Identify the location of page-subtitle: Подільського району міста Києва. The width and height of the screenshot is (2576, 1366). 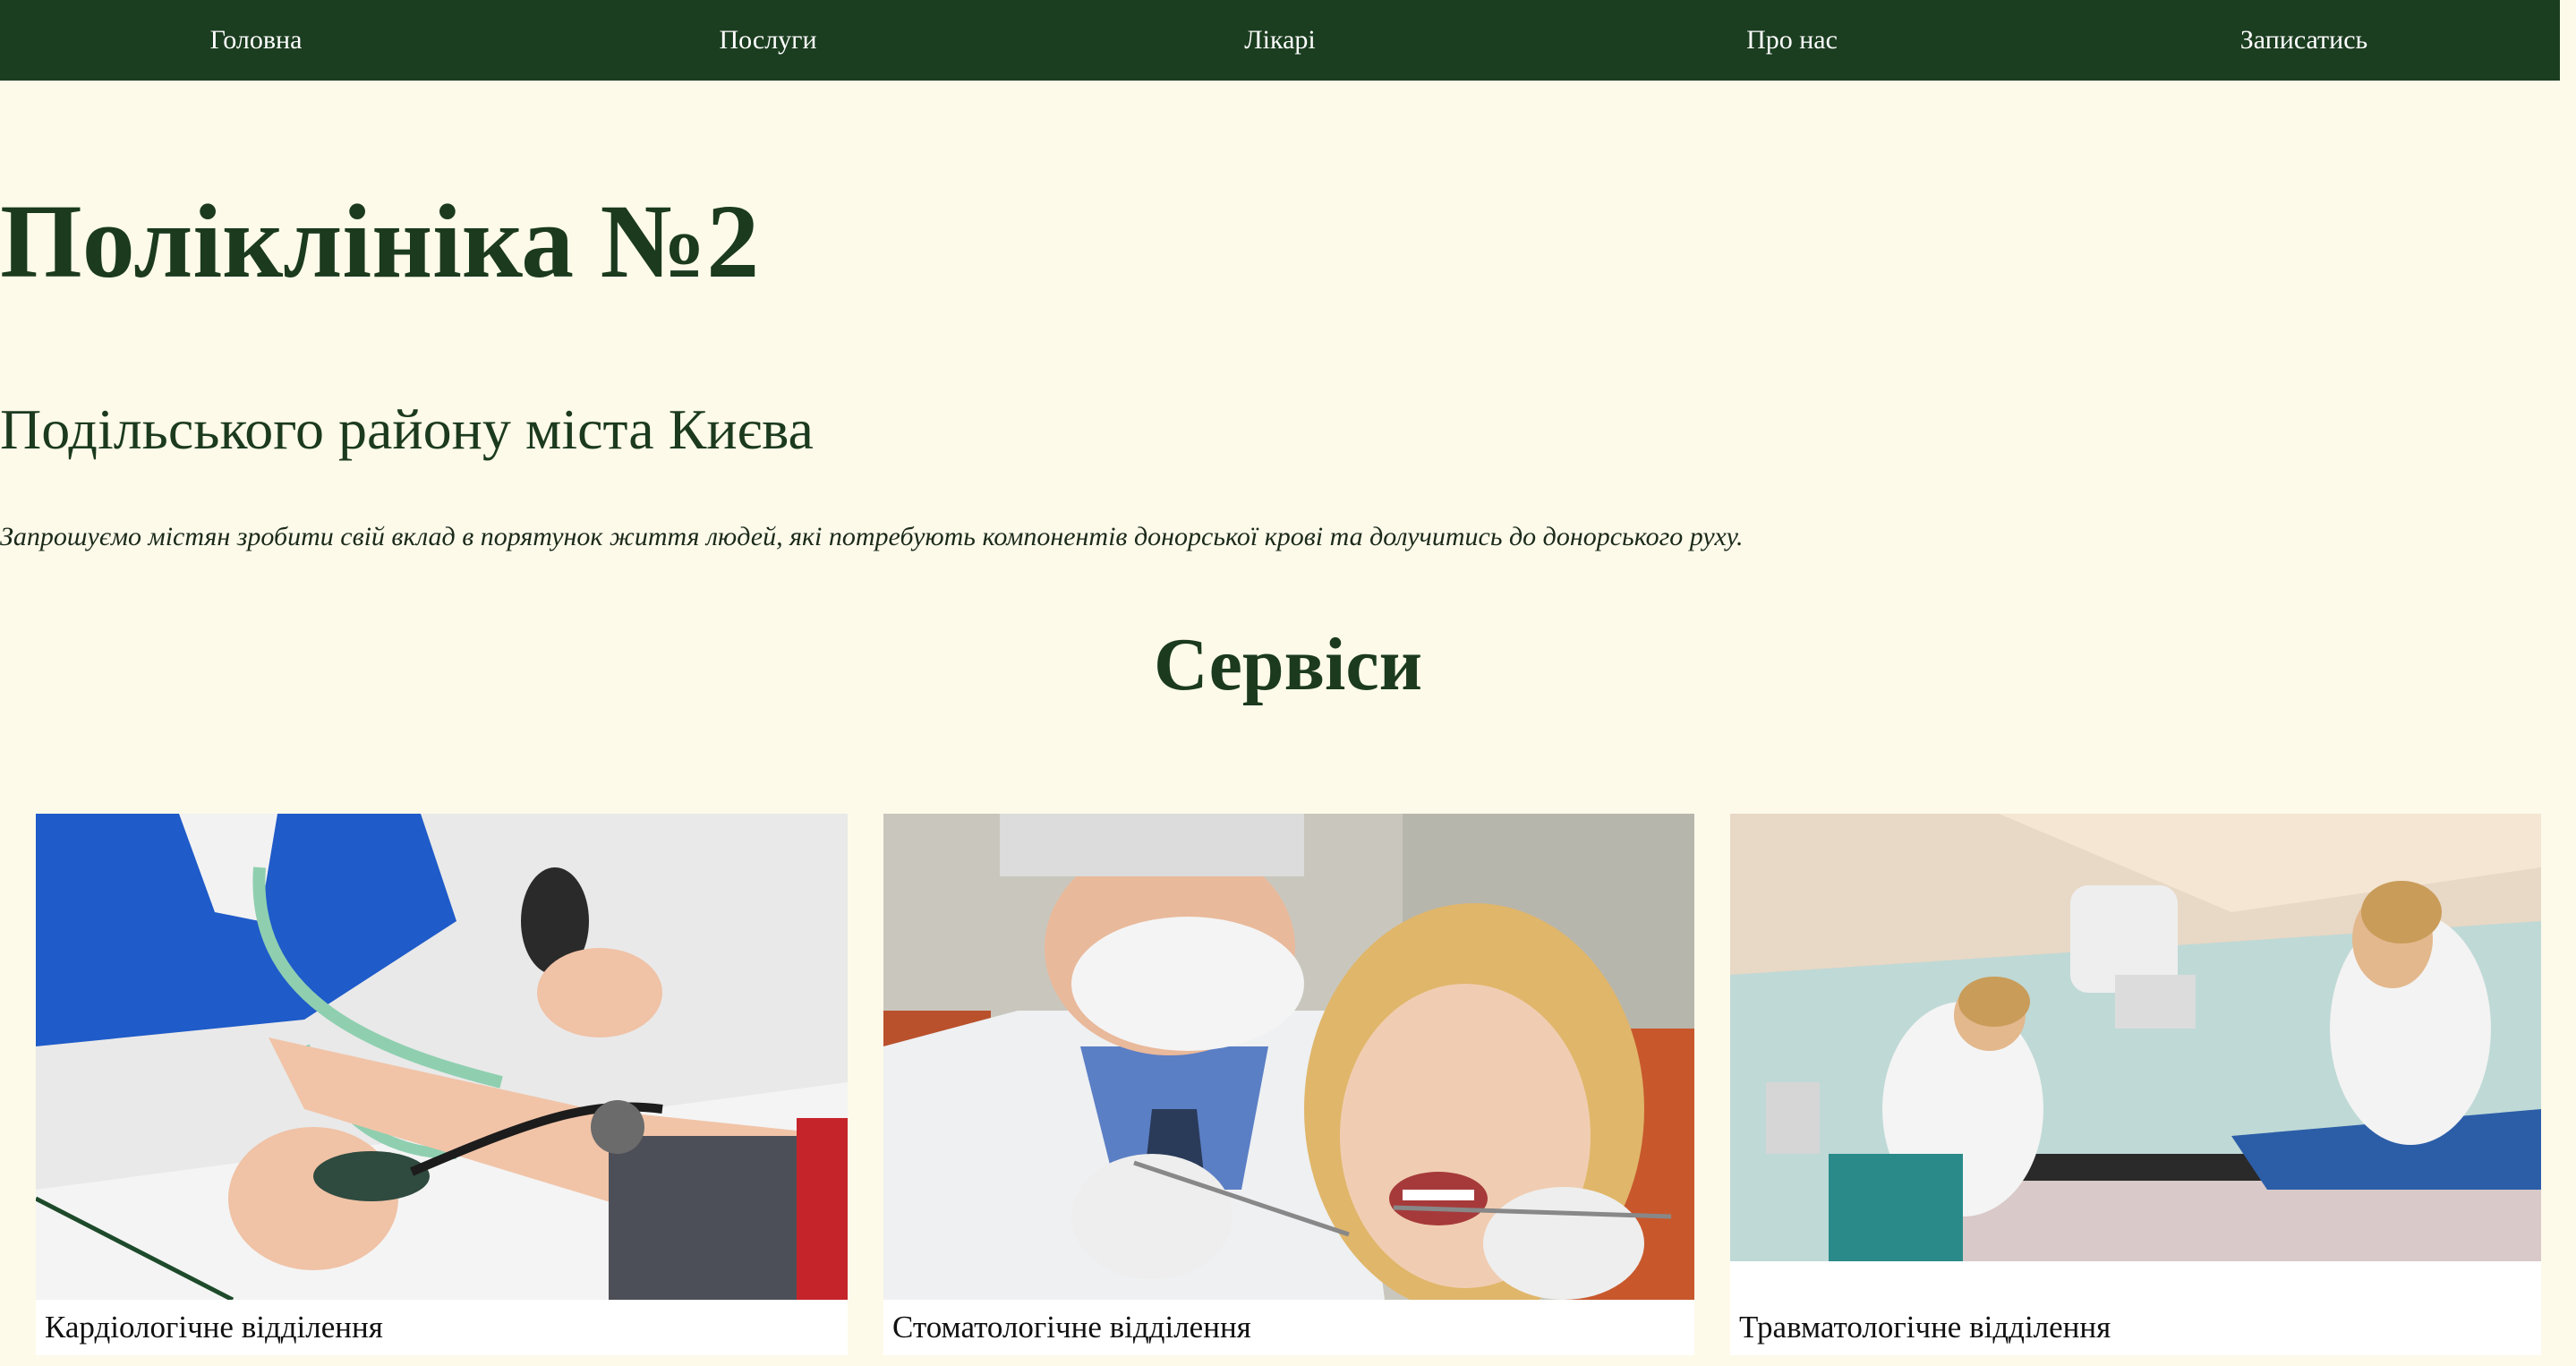
(407, 429).